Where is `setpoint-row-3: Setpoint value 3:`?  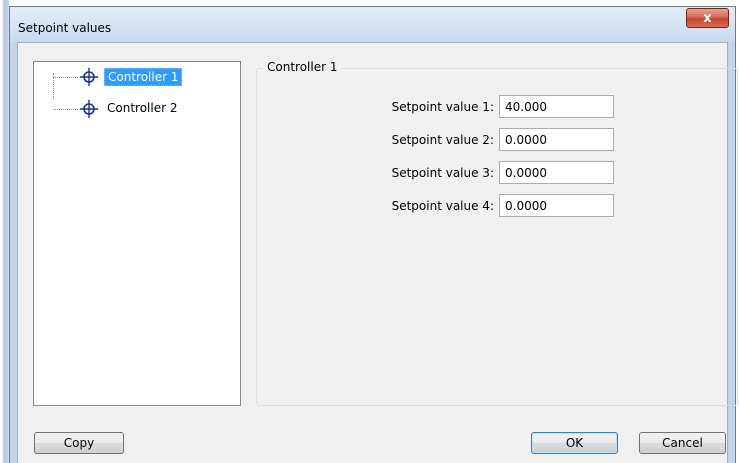
setpoint-row-3: Setpoint value 3: is located at coordinates (439, 172).